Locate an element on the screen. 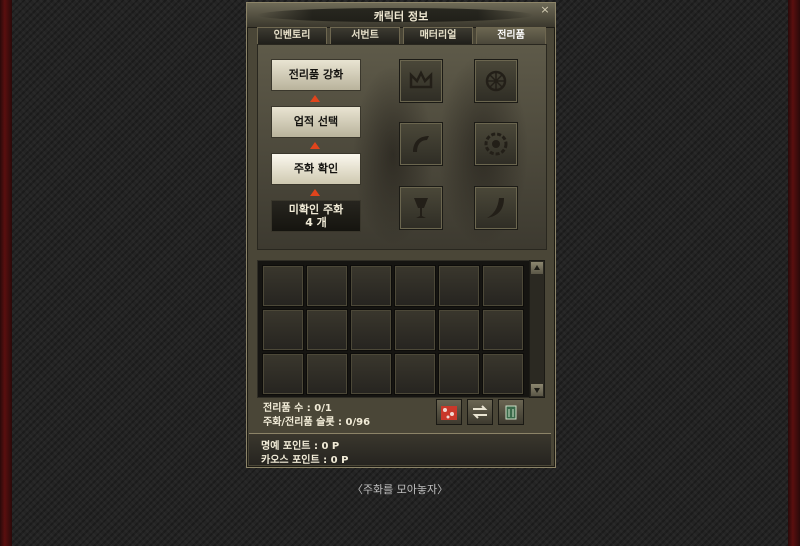  loot-upgrade-button: 전리품 강화 is located at coordinates (316, 75).